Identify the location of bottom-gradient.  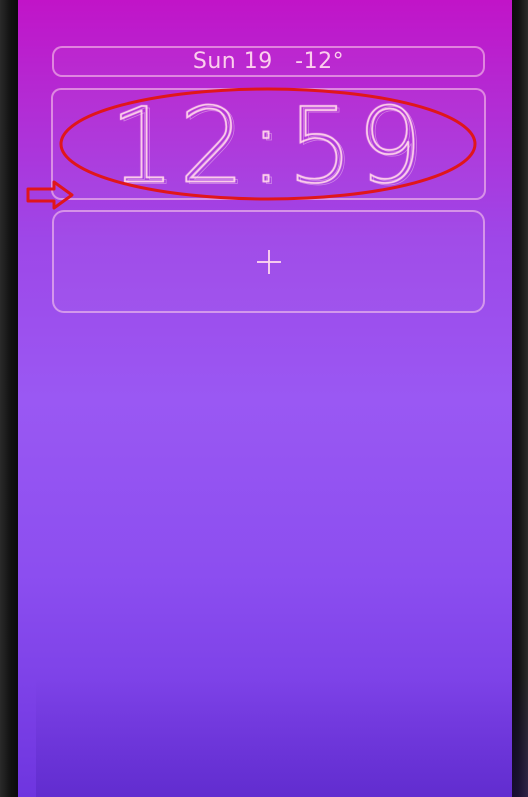
(282, 737).